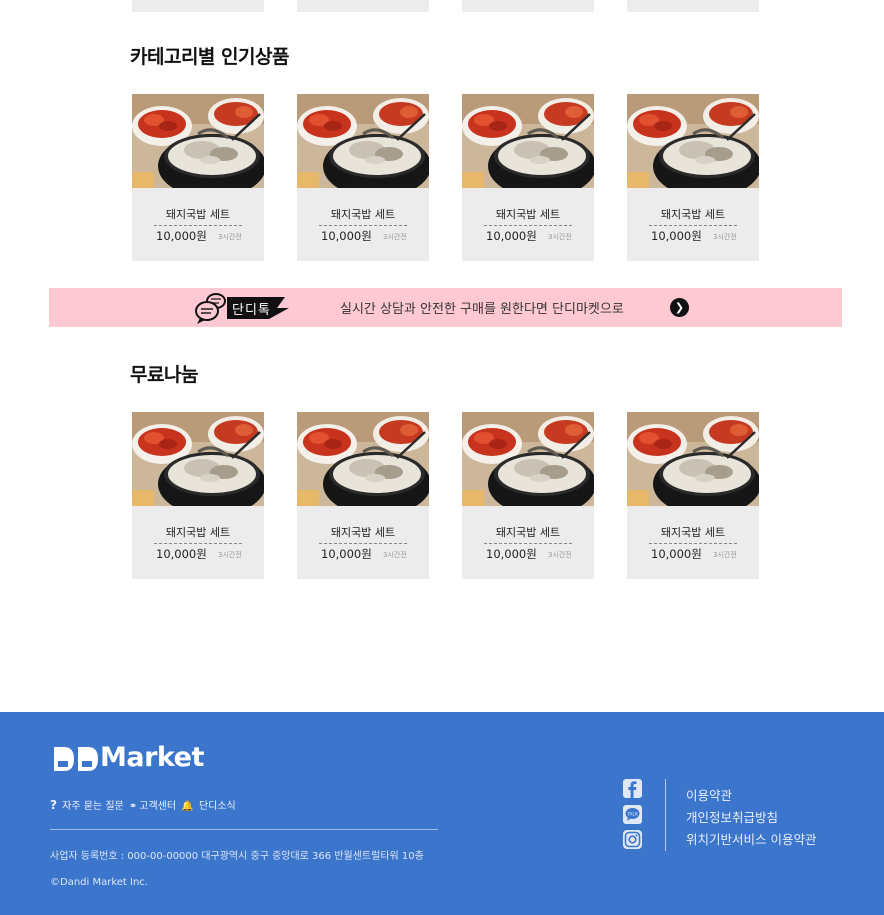 The image size is (884, 915). What do you see at coordinates (482, 309) in the screenshot?
I see `banner-text: 실시간 상담과 안전한 구매를 원한다면 단디마켓으로` at bounding box center [482, 309].